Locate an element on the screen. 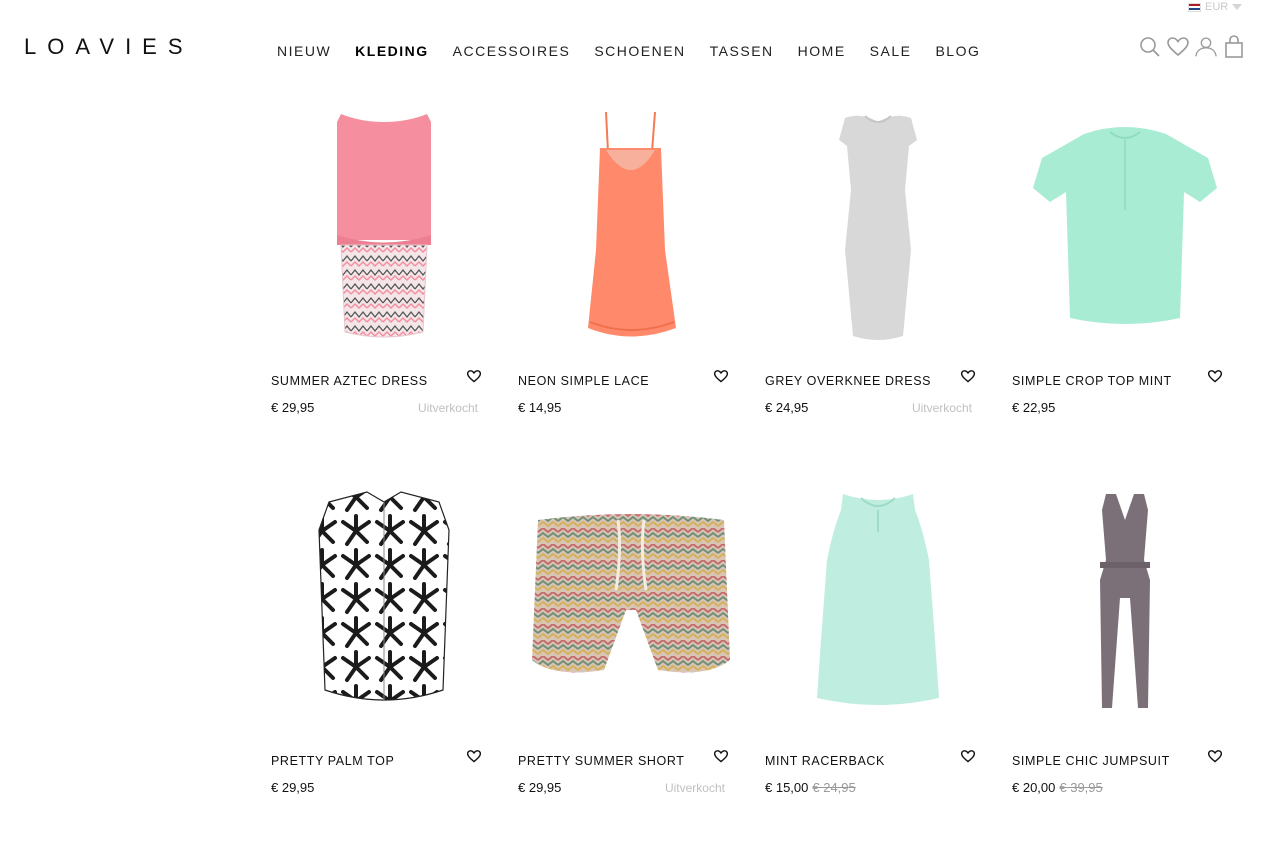 This screenshot has width=1274, height=860. nav-item-kleding: KLEDING is located at coordinates (392, 51).